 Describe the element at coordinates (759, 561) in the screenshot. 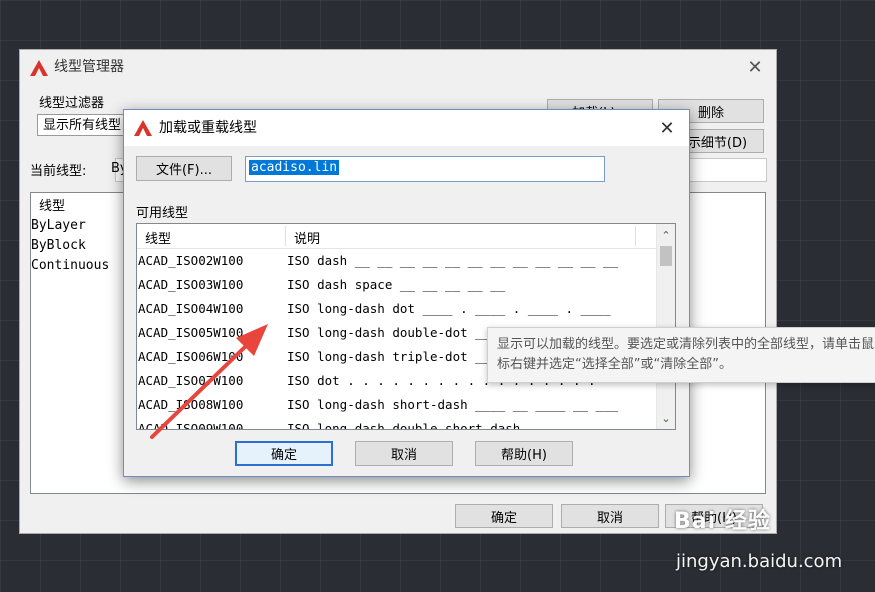

I see `watermark-url: jingyan.baidu.com` at that location.